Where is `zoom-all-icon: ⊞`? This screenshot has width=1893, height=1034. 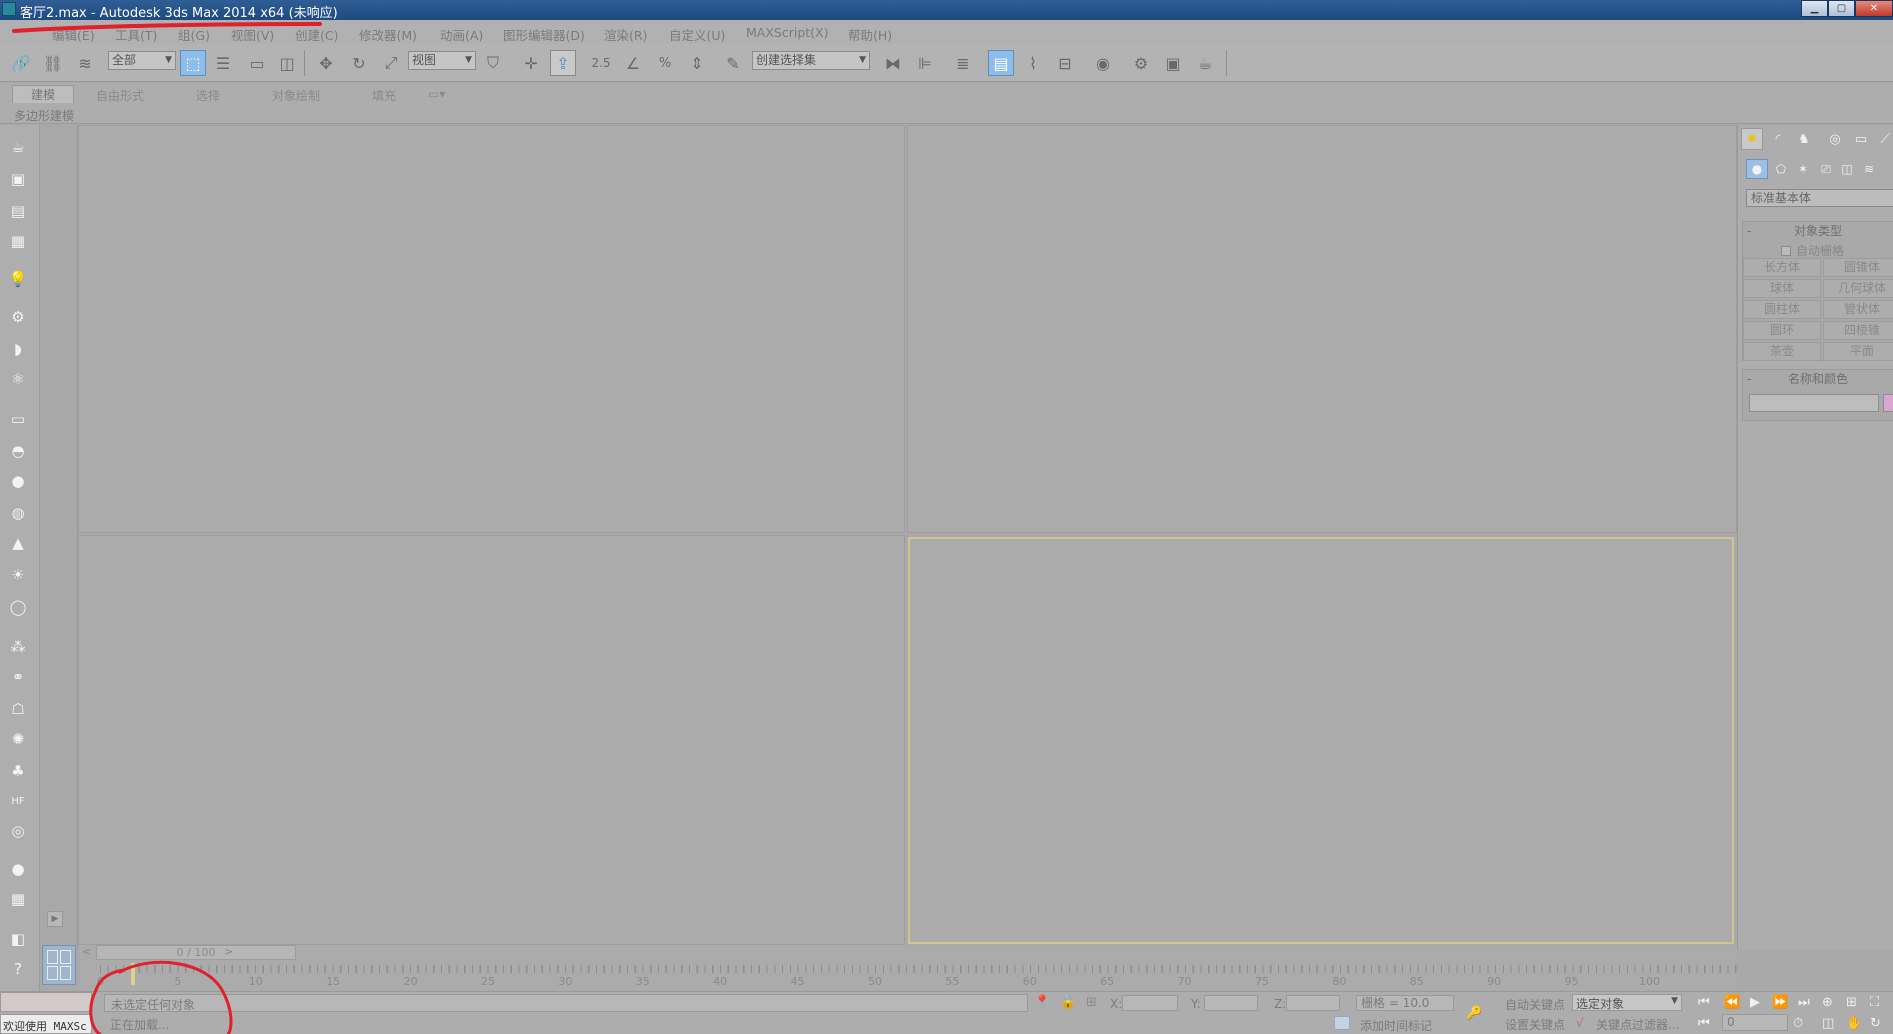
zoom-all-icon: ⊞ is located at coordinates (1851, 1002).